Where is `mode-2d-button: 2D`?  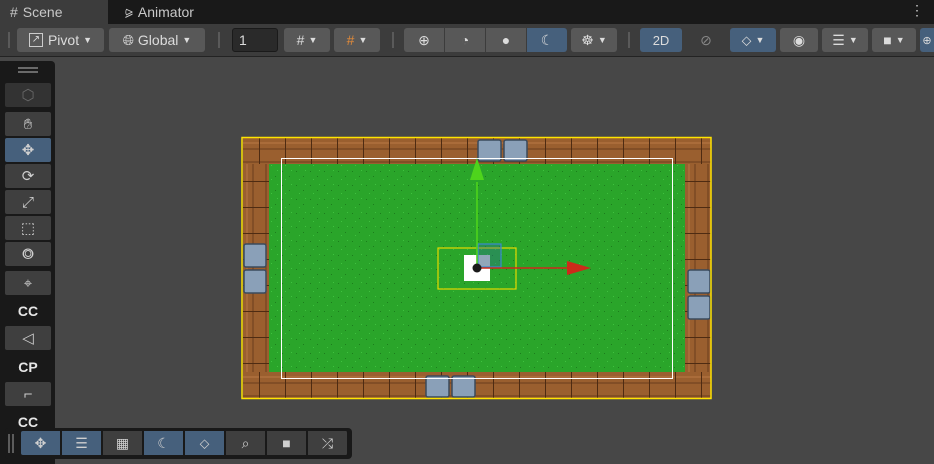 mode-2d-button: 2D is located at coordinates (661, 40).